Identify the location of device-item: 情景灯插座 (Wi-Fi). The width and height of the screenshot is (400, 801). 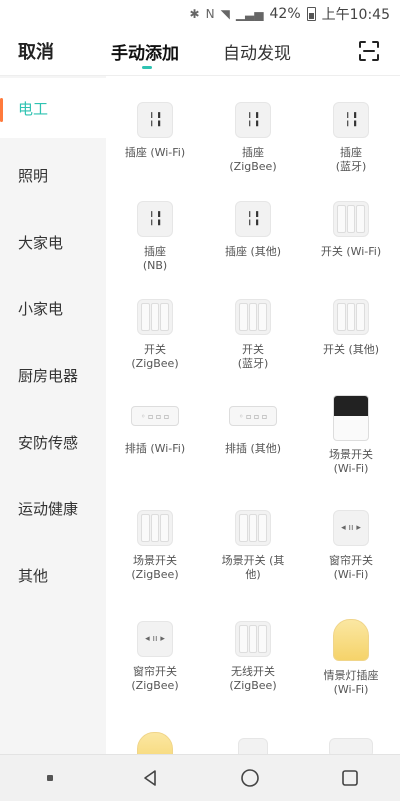
(351, 658).